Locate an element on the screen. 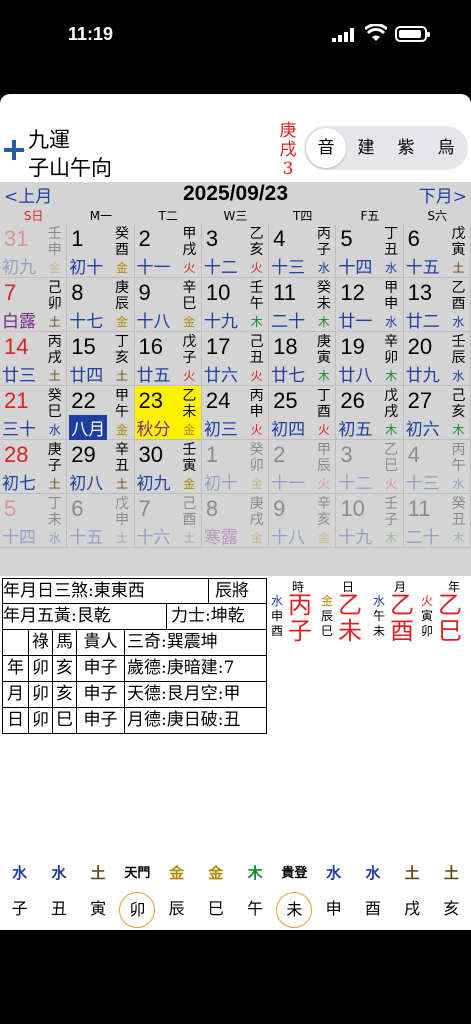  segment-wu: 烏 is located at coordinates (446, 148).